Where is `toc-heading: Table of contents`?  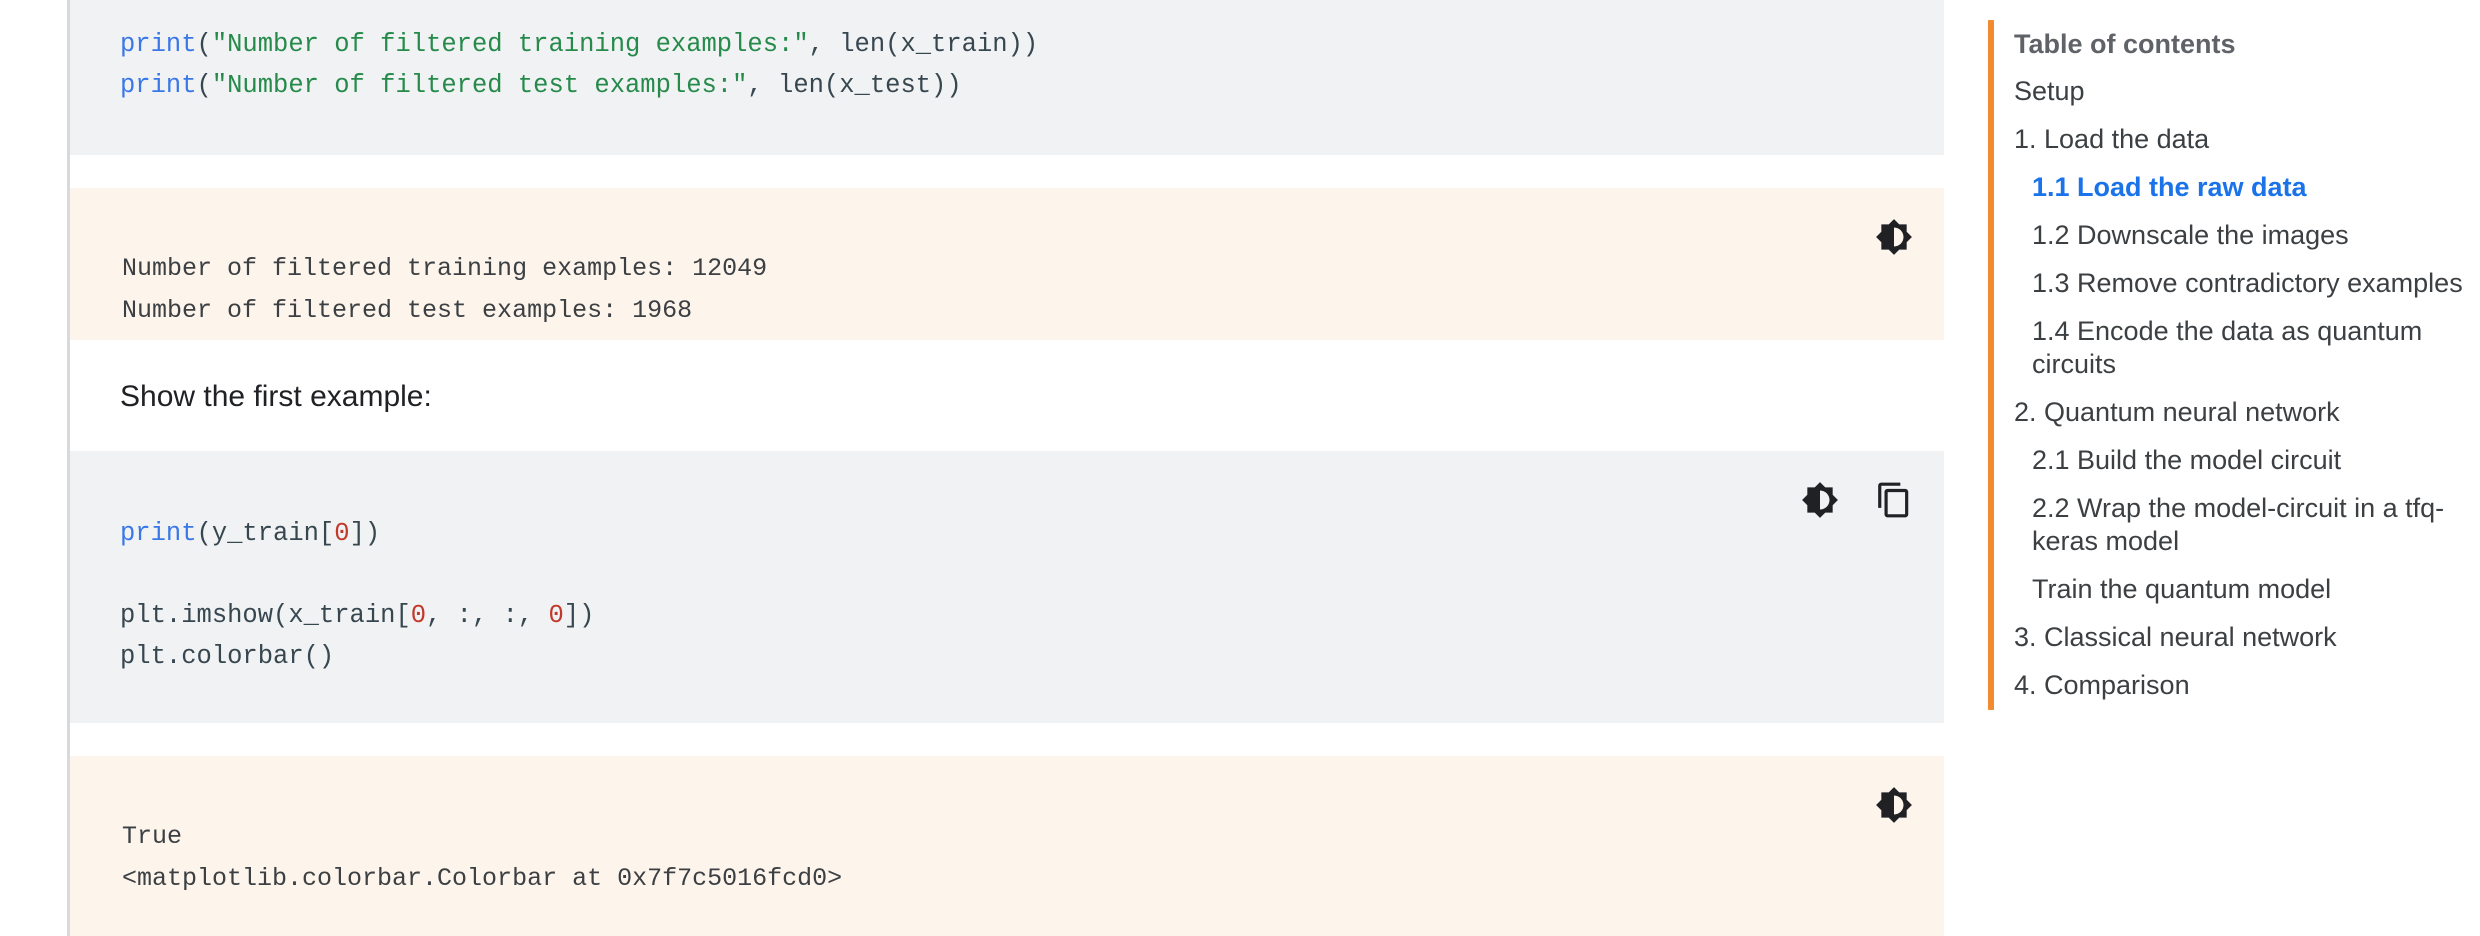 toc-heading: Table of contents is located at coordinates (2125, 44).